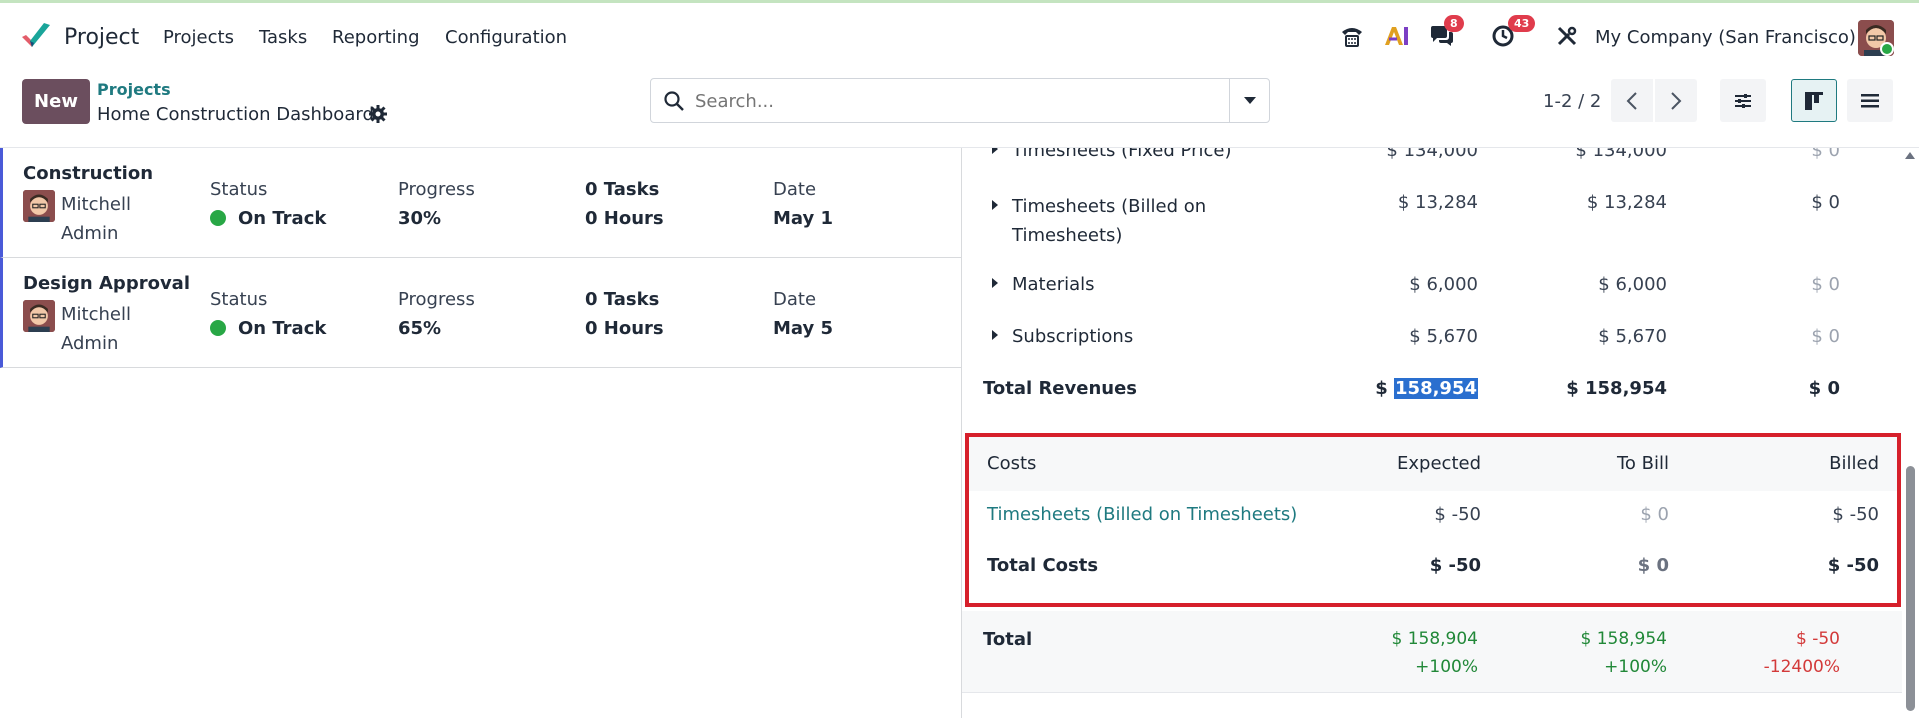 The height and width of the screenshot is (718, 1919). Describe the element at coordinates (36, 36) in the screenshot. I see `project-app-logo-icon` at that location.